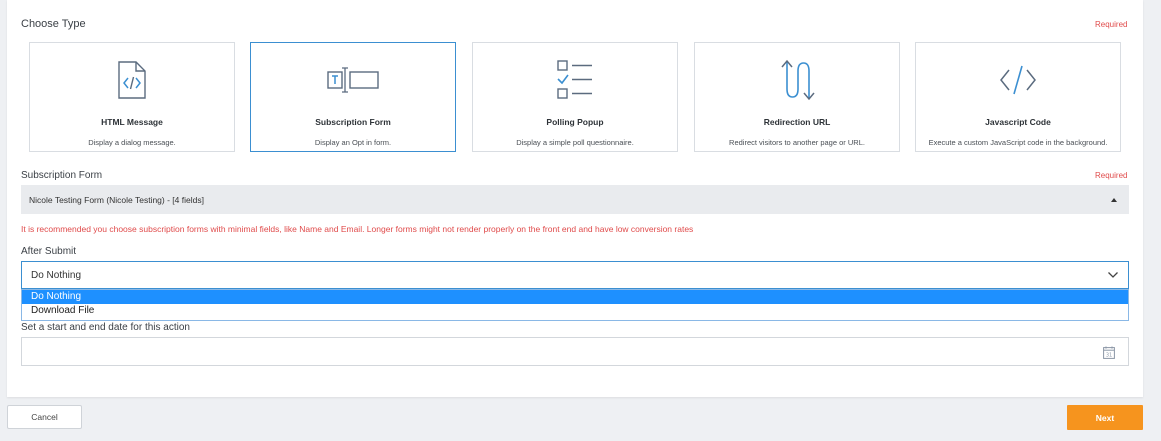  What do you see at coordinates (575, 122) in the screenshot?
I see `card-title: Polling Popup` at bounding box center [575, 122].